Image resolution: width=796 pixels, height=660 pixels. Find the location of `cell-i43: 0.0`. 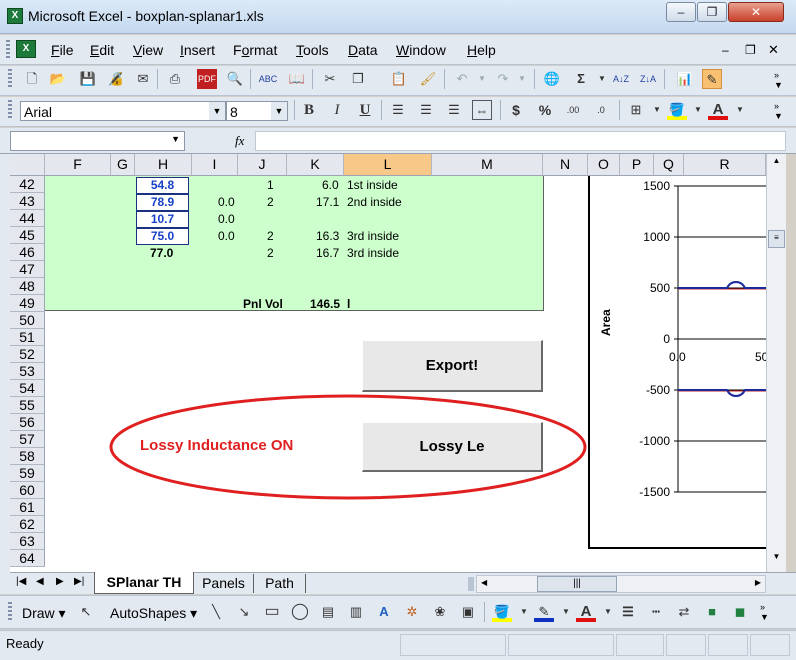

cell-i43: 0.0 is located at coordinates (226, 202).